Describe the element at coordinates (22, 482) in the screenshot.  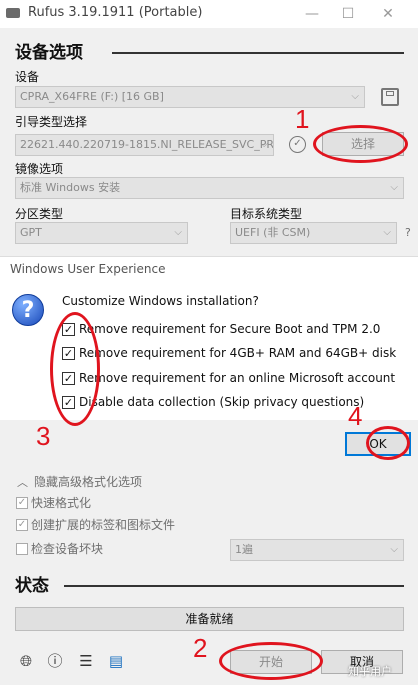
I see `chevron-up-icon: ︿` at that location.